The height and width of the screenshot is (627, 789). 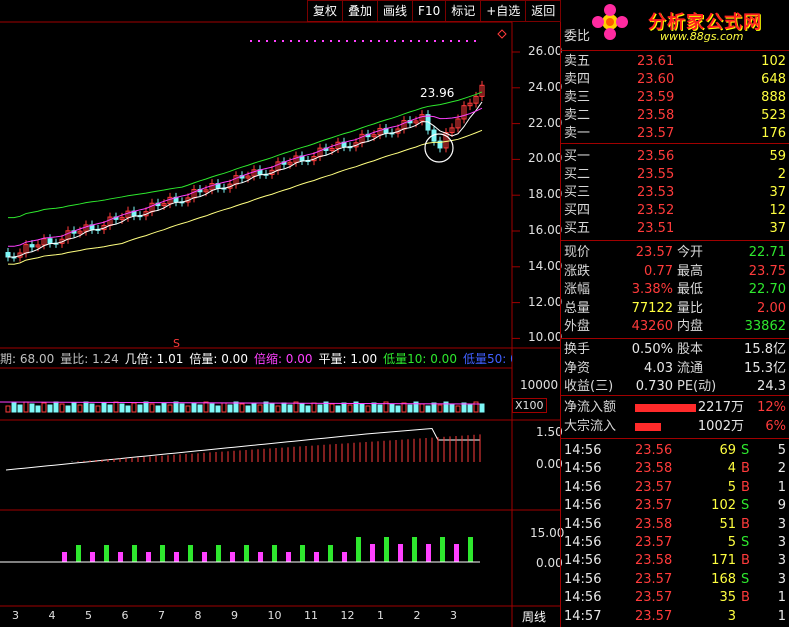 What do you see at coordinates (690, 308) in the screenshot?
I see `stat-label: 量比` at bounding box center [690, 308].